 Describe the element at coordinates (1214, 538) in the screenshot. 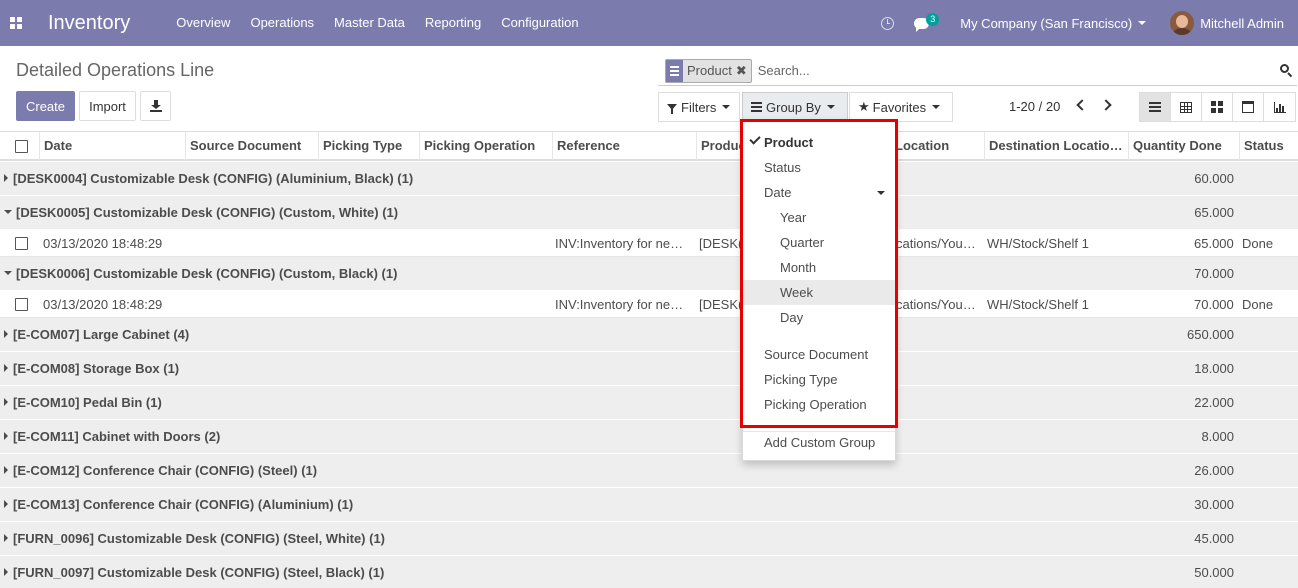

I see `group-quantity: 45.000` at that location.